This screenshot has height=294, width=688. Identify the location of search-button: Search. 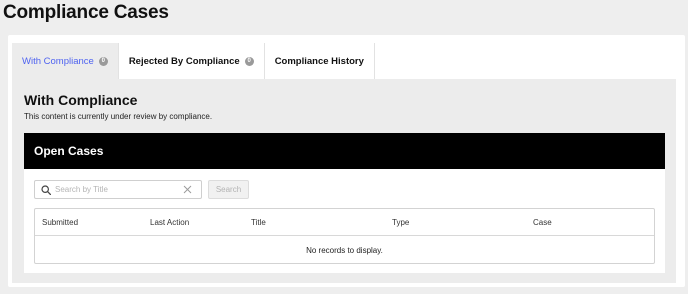
(228, 189).